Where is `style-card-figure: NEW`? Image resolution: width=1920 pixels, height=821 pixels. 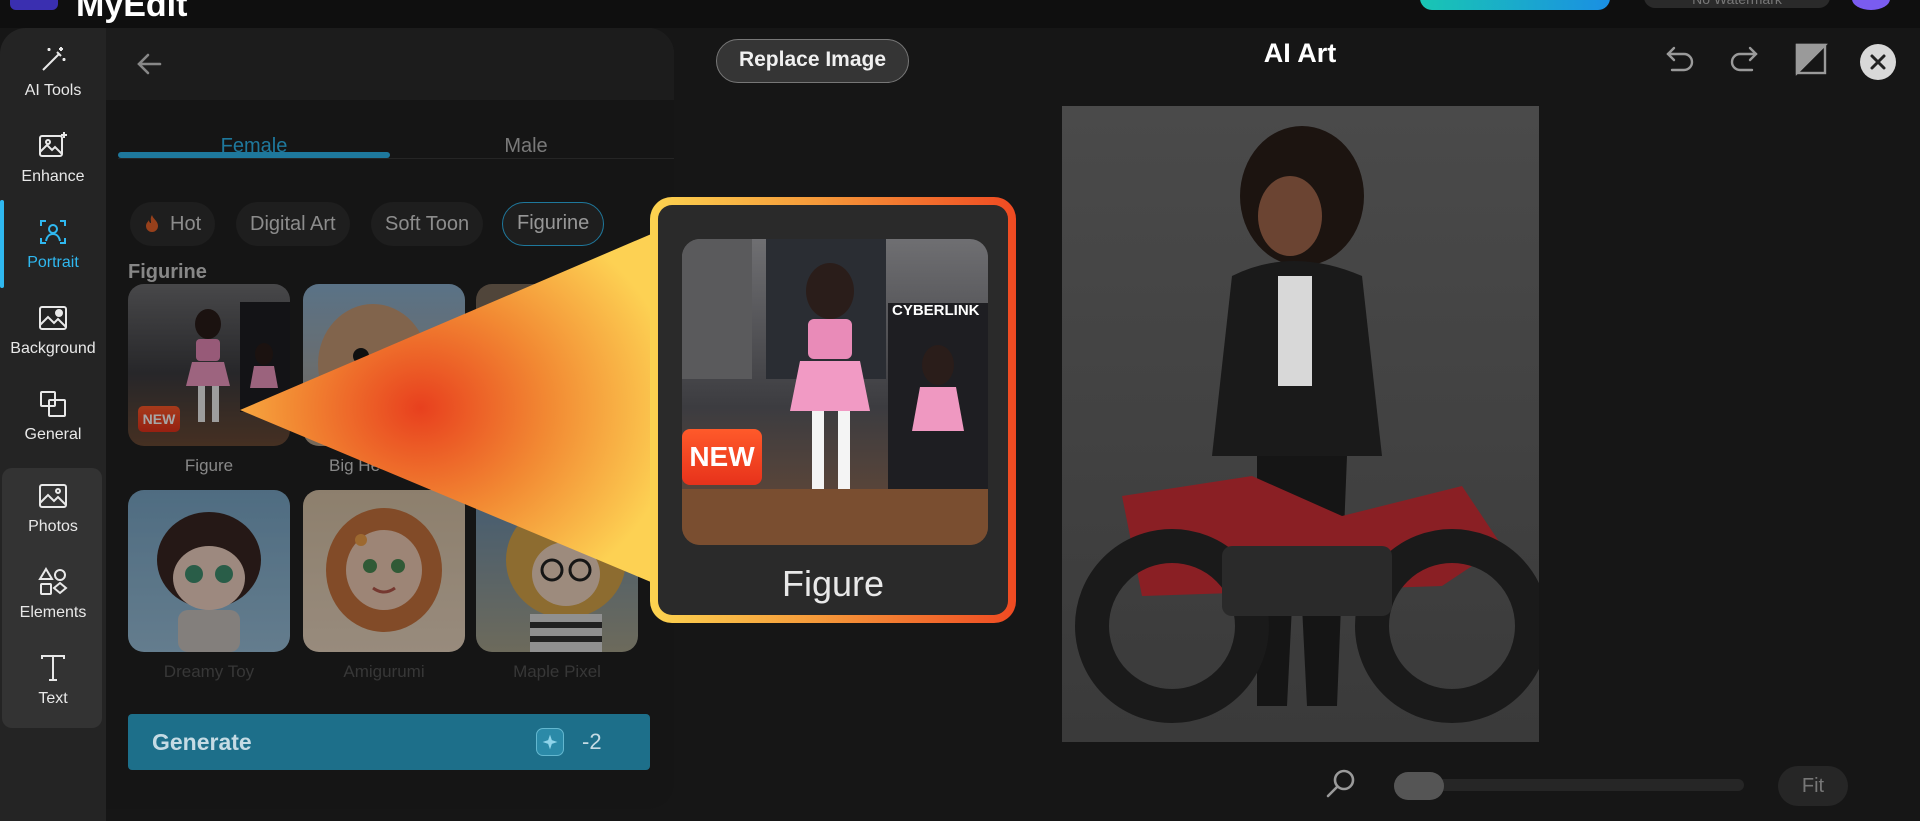 style-card-figure: NEW is located at coordinates (209, 365).